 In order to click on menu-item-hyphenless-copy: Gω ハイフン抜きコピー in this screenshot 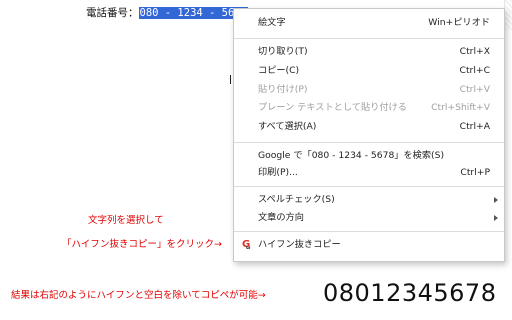, I will do `click(369, 245)`.